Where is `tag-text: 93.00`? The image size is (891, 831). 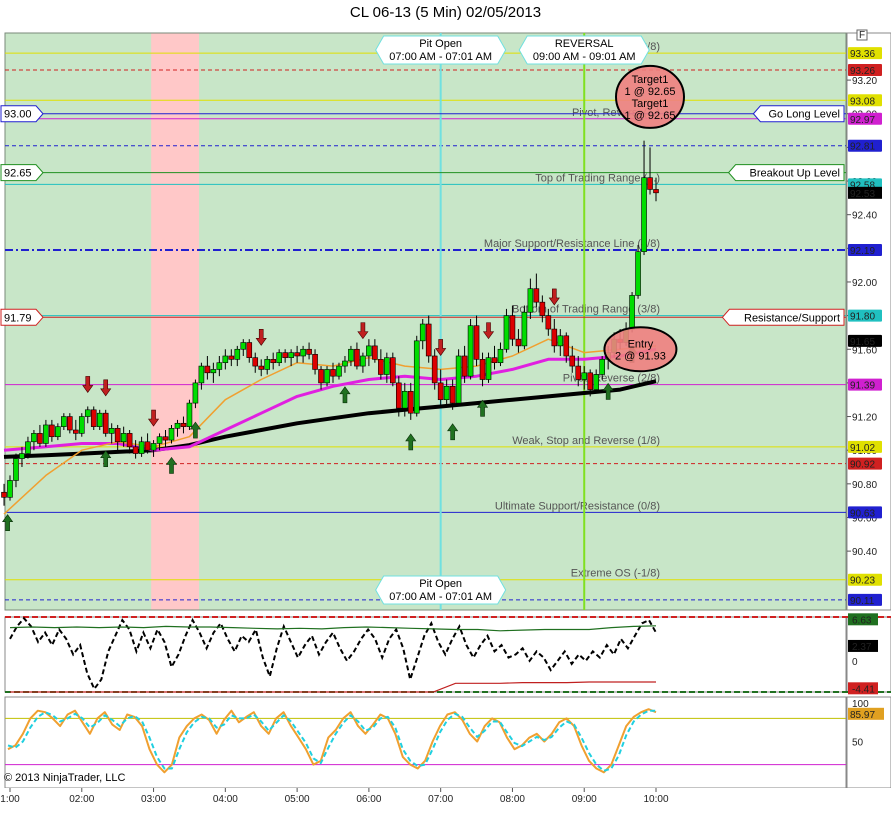 tag-text: 93.00 is located at coordinates (18, 115).